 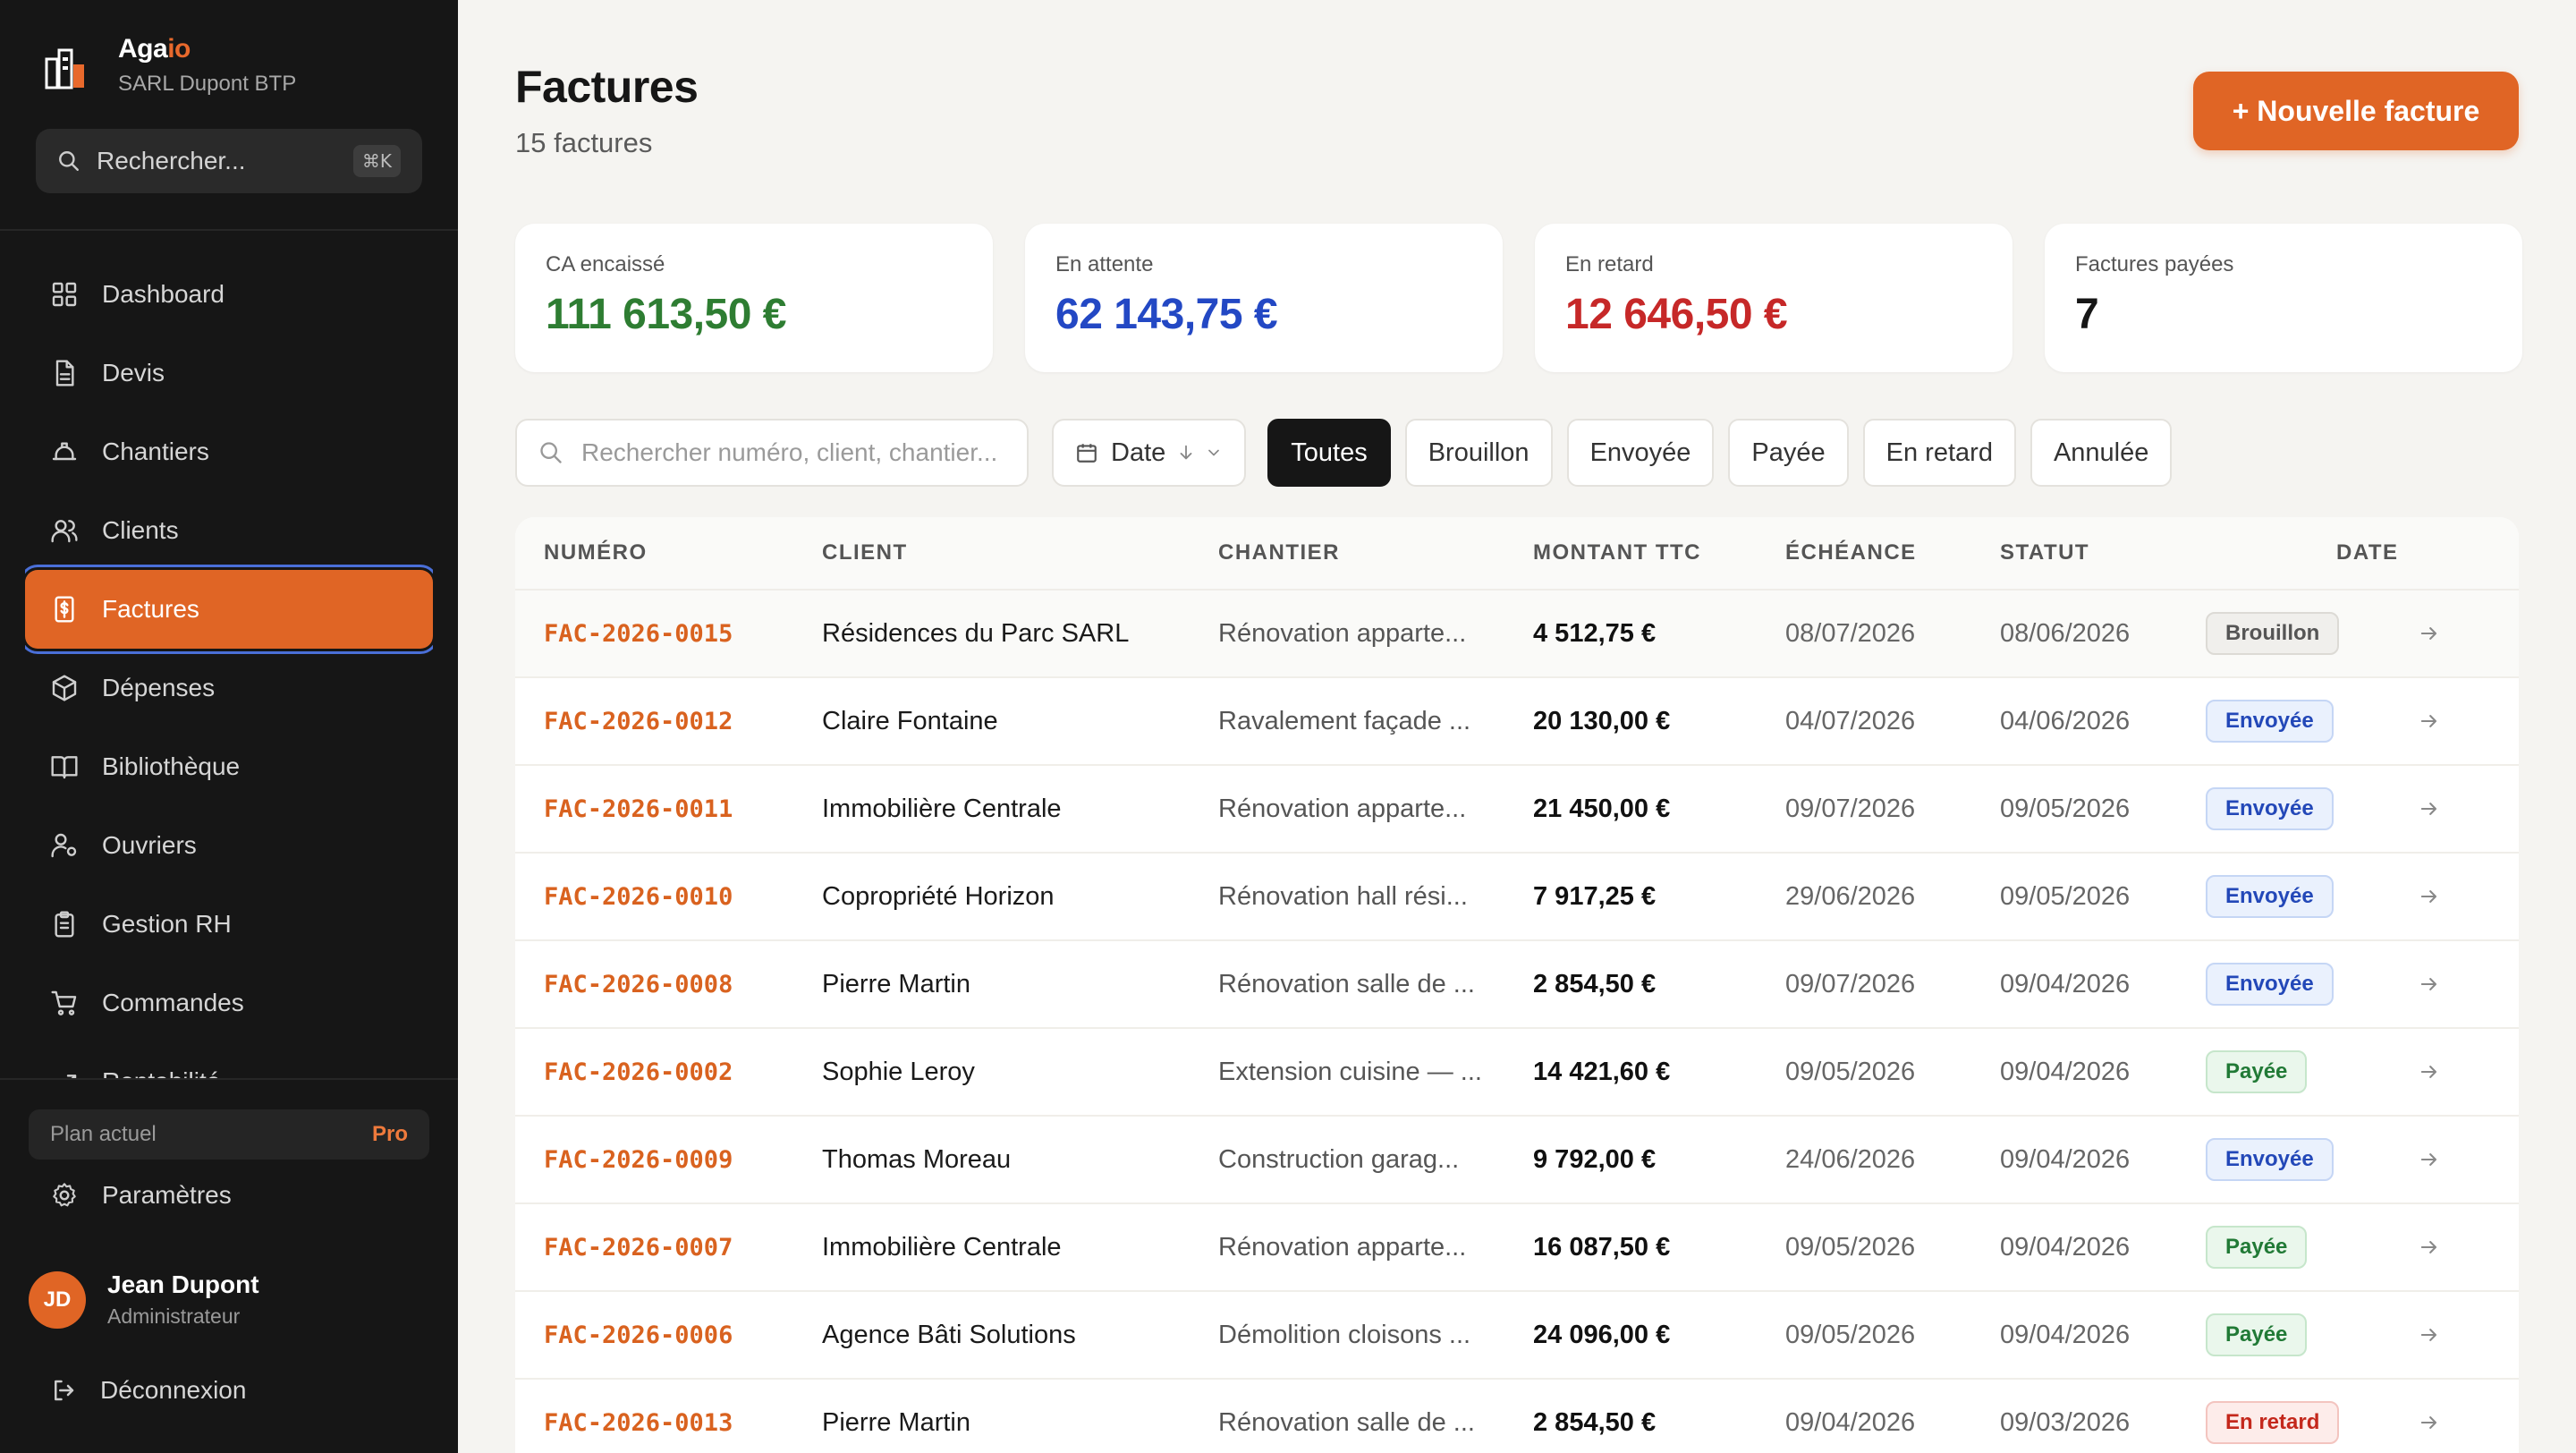 What do you see at coordinates (910, 720) in the screenshot?
I see `client-name: Claire Fontaine` at bounding box center [910, 720].